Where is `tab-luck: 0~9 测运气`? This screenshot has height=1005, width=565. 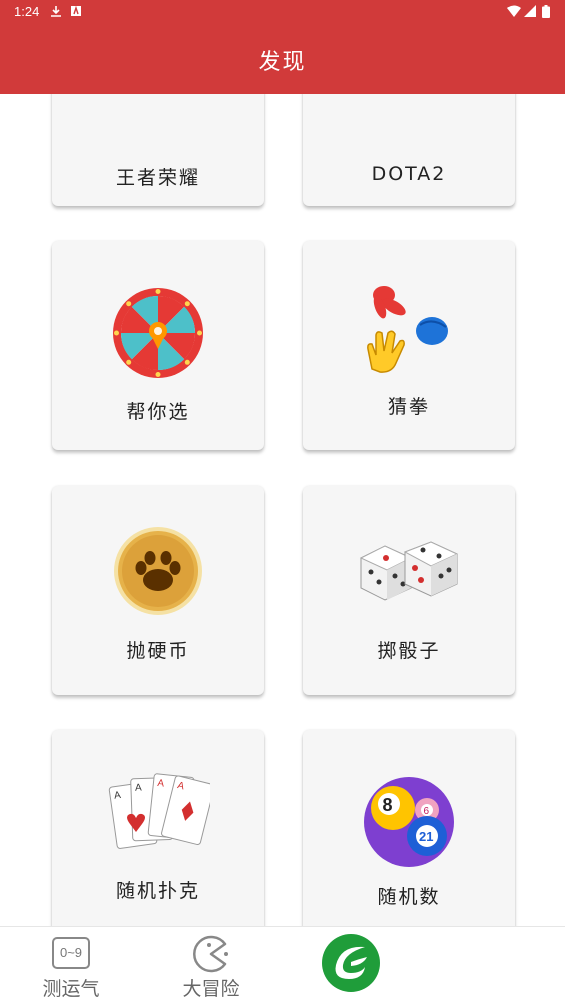 tab-luck: 0~9 测运气 is located at coordinates (71, 966).